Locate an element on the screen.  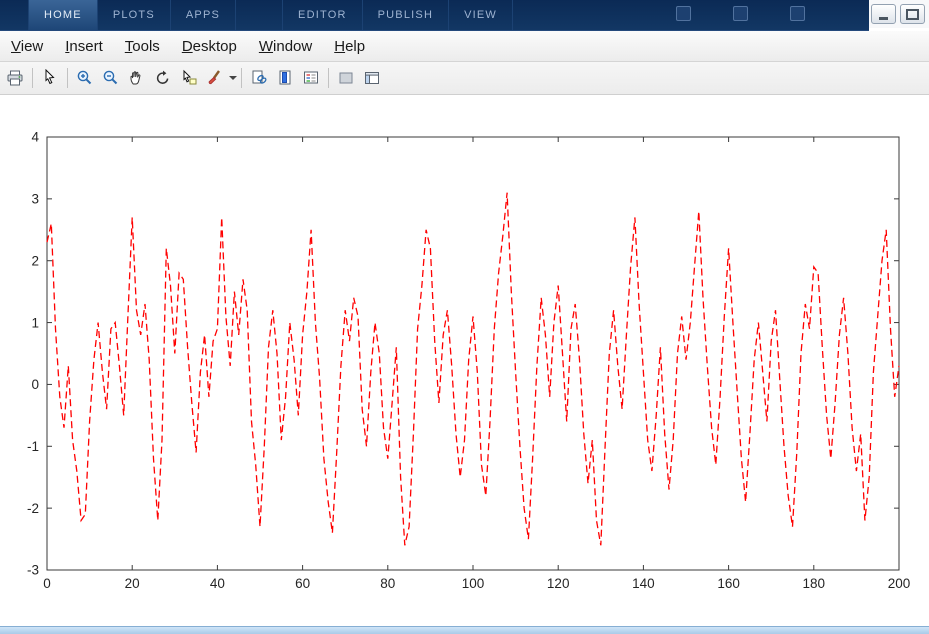
minimize-button is located at coordinates (883, 14).